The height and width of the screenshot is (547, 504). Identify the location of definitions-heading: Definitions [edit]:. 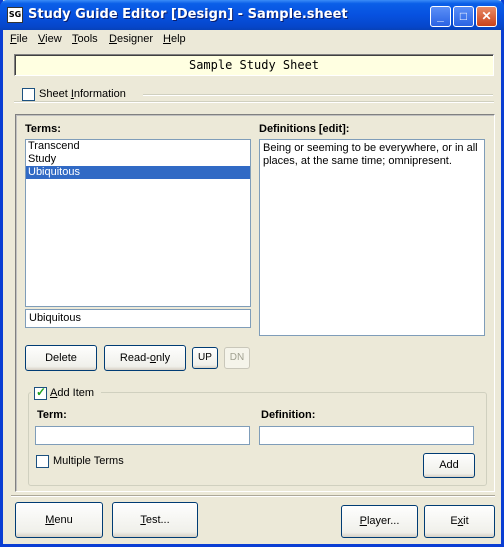
(304, 129).